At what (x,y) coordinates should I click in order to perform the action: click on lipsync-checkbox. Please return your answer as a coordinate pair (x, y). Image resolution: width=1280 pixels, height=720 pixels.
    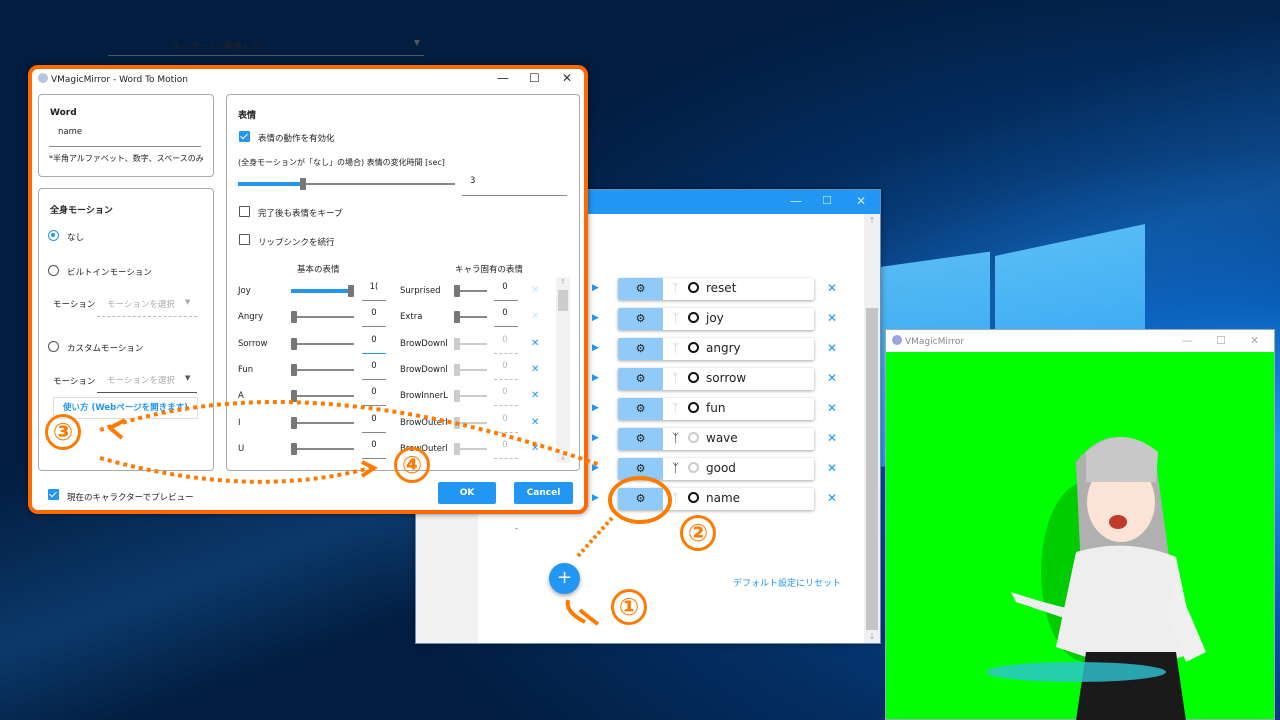
    Looking at the image, I should click on (244, 239).